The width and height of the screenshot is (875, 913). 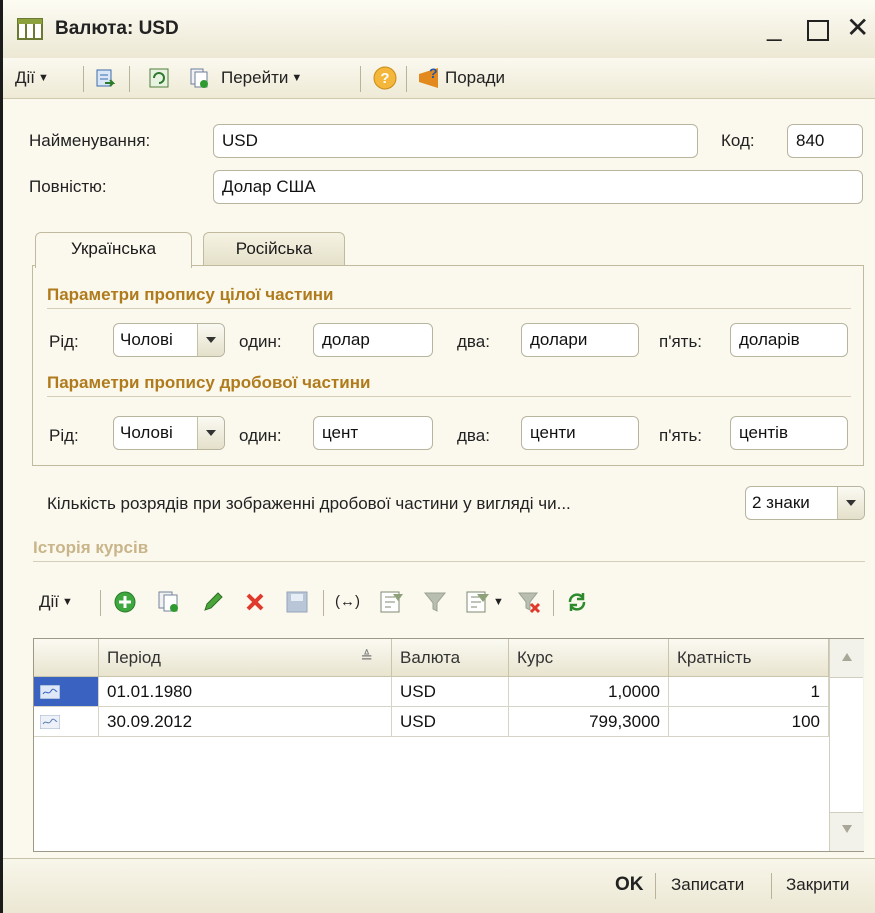 I want to click on fraction-two-field: центи, so click(x=580, y=433).